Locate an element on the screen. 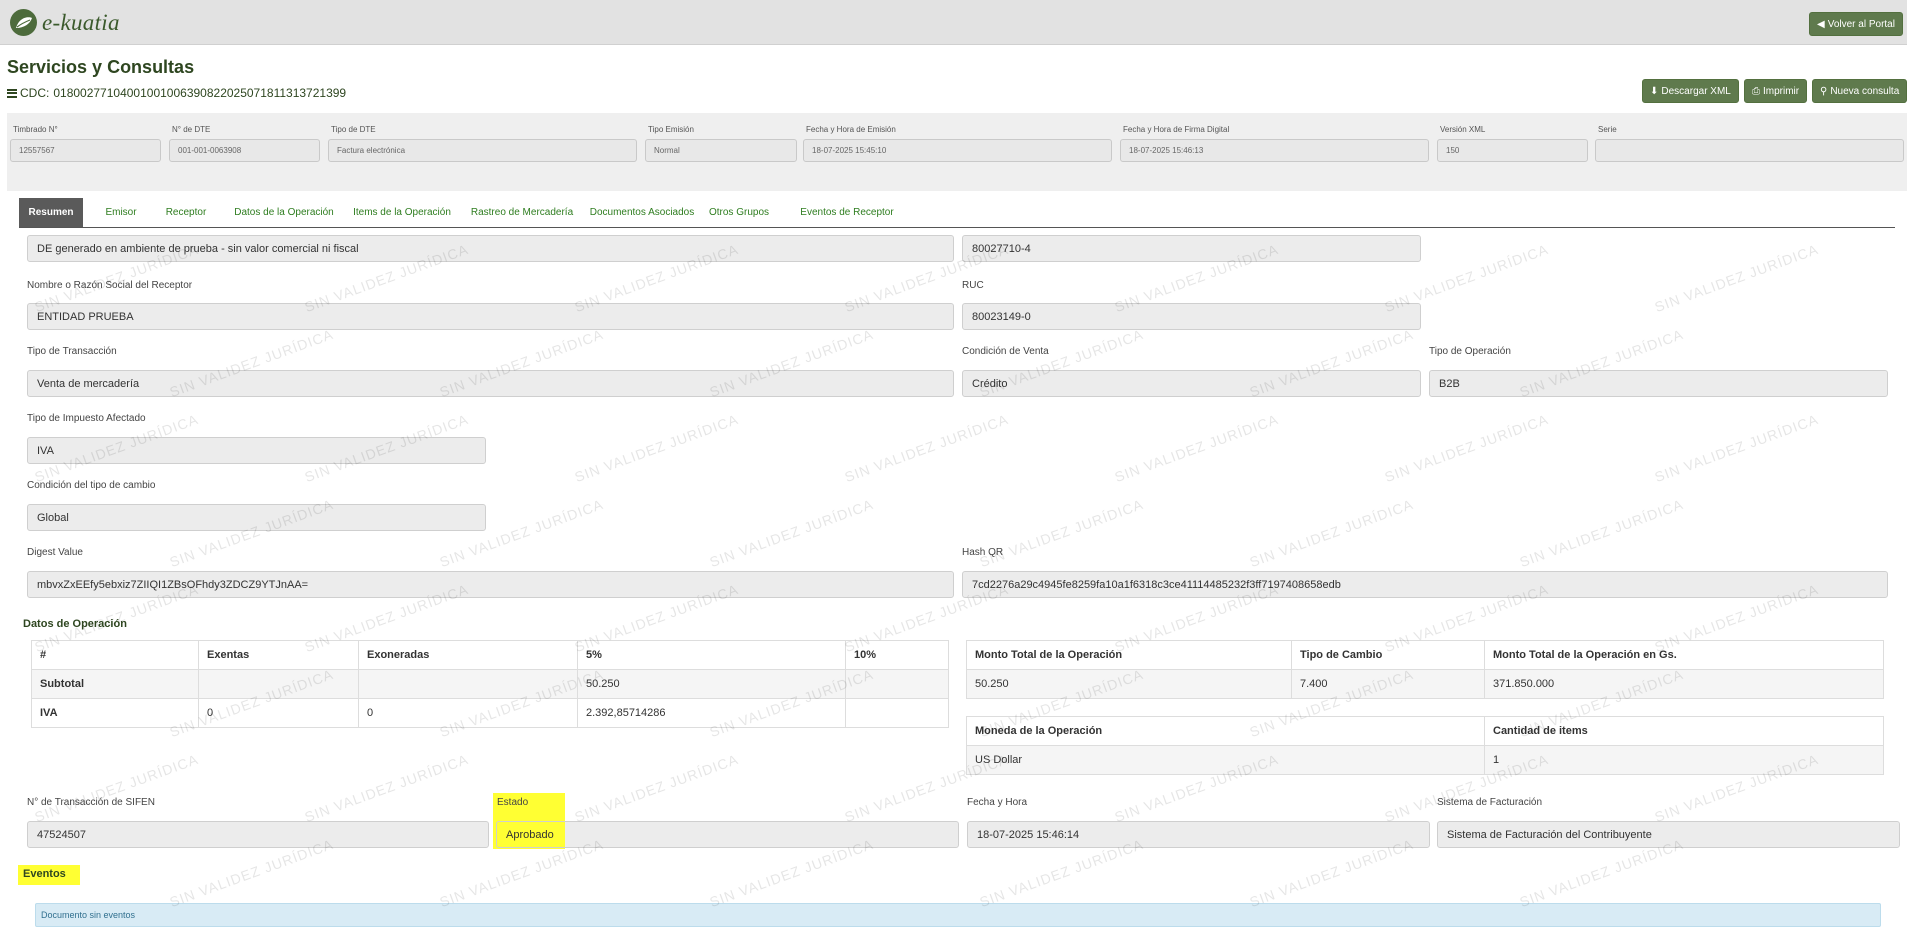 The height and width of the screenshot is (932, 1907). new-query-button: ⚲ Nueva consulta is located at coordinates (1859, 91).